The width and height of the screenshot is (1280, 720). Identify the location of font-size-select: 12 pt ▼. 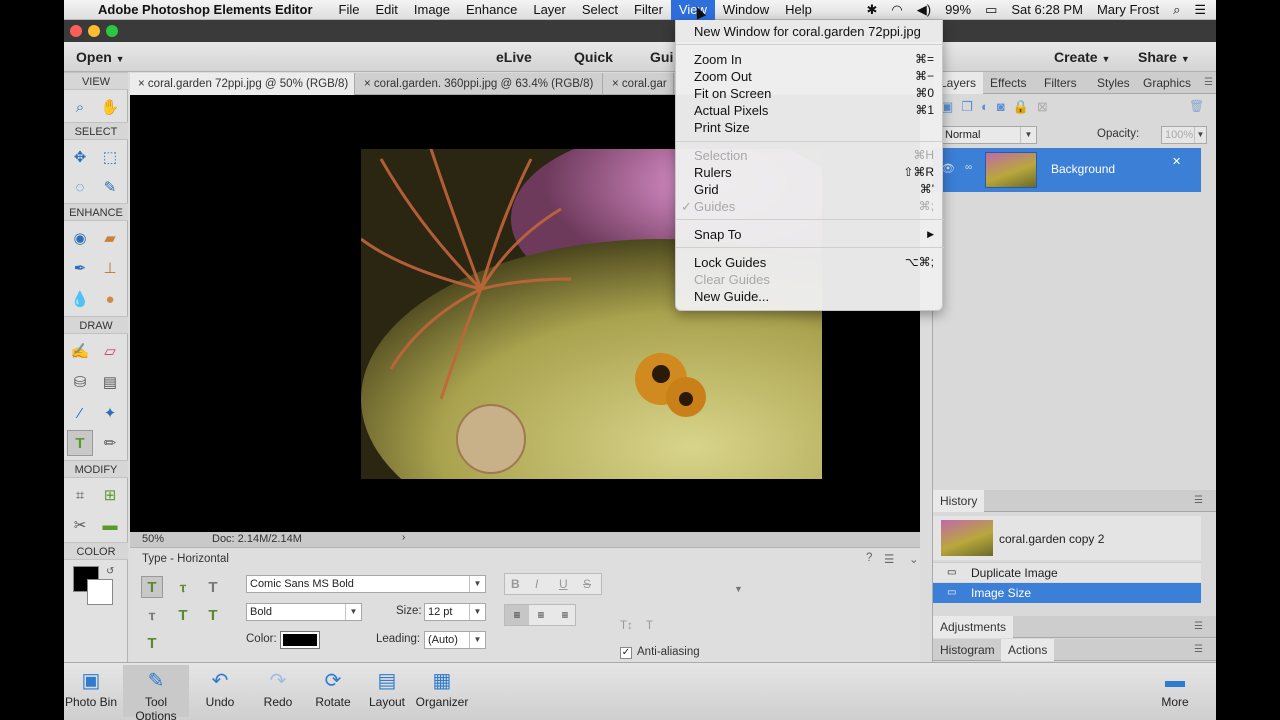
(455, 612).